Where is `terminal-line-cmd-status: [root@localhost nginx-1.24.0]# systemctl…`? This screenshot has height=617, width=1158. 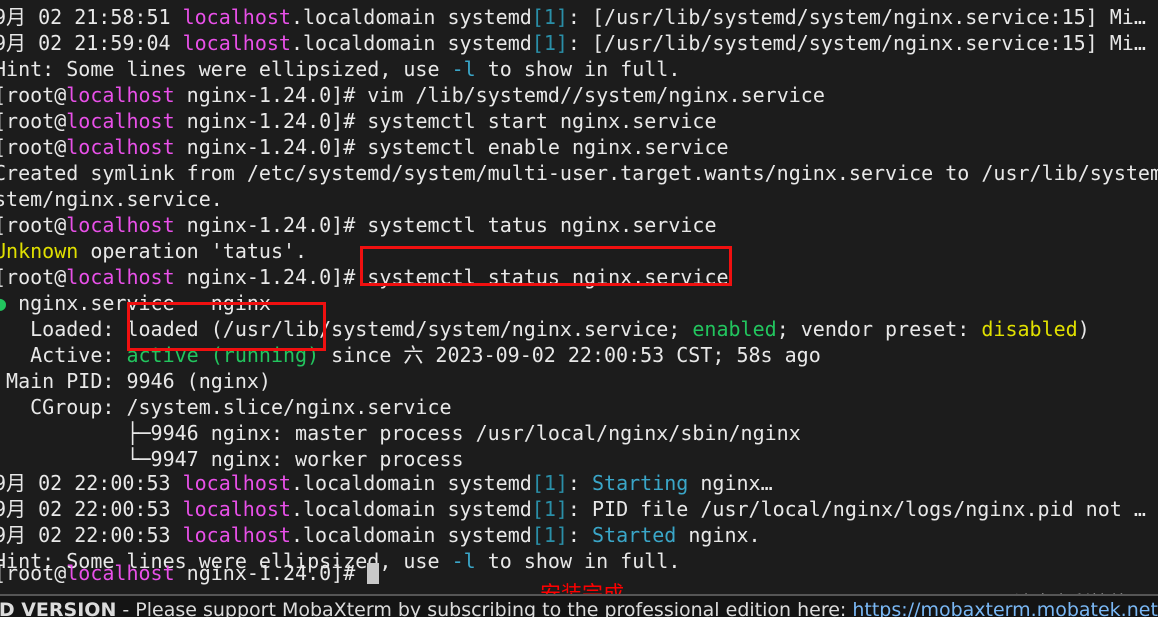
terminal-line-cmd-status: [root@localhost nginx-1.24.0]# systemctl… is located at coordinates (364, 277).